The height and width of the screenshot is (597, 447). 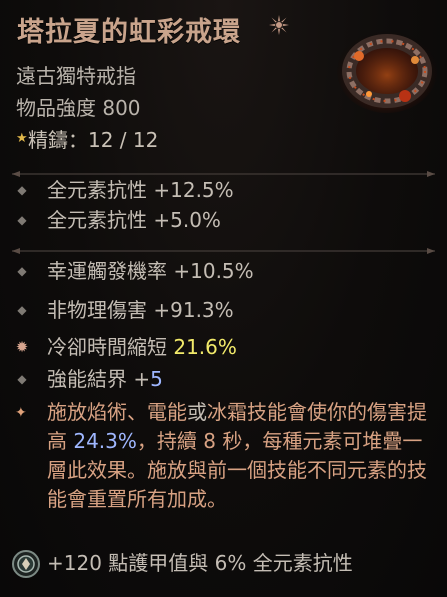 What do you see at coordinates (140, 190) in the screenshot?
I see `implicit-affix-text: 全元素抗性 +12.5%` at bounding box center [140, 190].